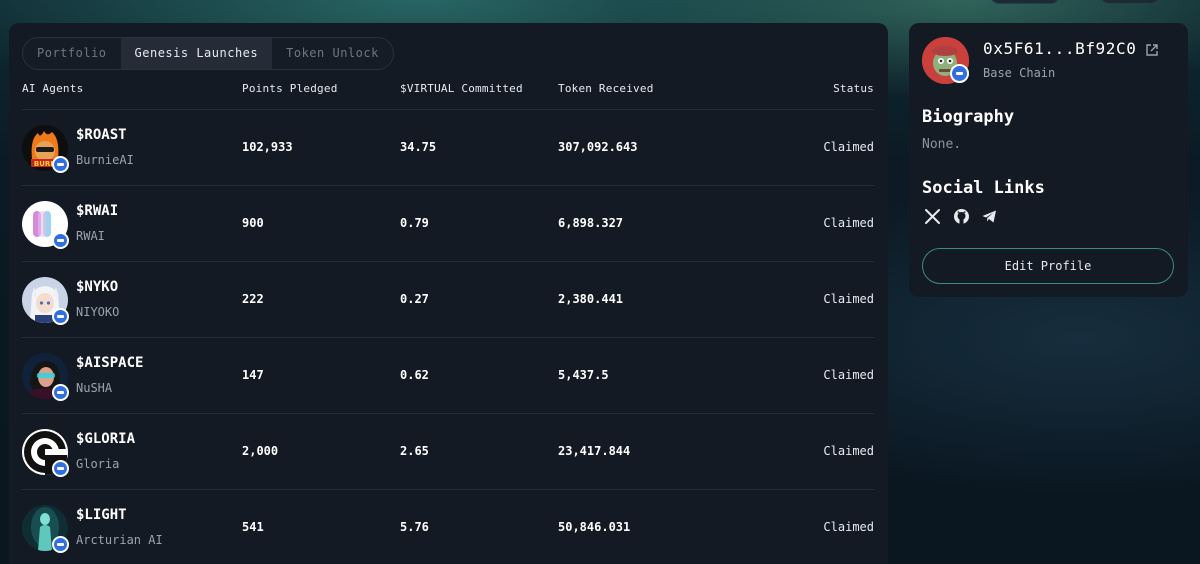 This screenshot has height=564, width=1200. What do you see at coordinates (598, 147) in the screenshot?
I see `token-received: 307,092.643` at bounding box center [598, 147].